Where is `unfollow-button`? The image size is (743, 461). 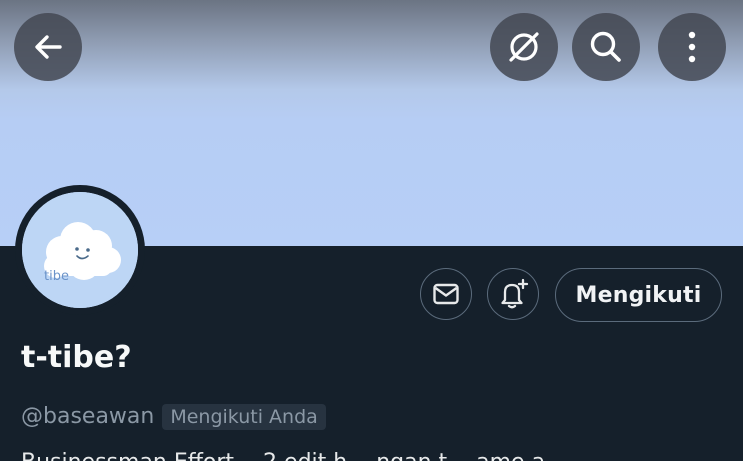
unfollow-button is located at coordinates (524, 47).